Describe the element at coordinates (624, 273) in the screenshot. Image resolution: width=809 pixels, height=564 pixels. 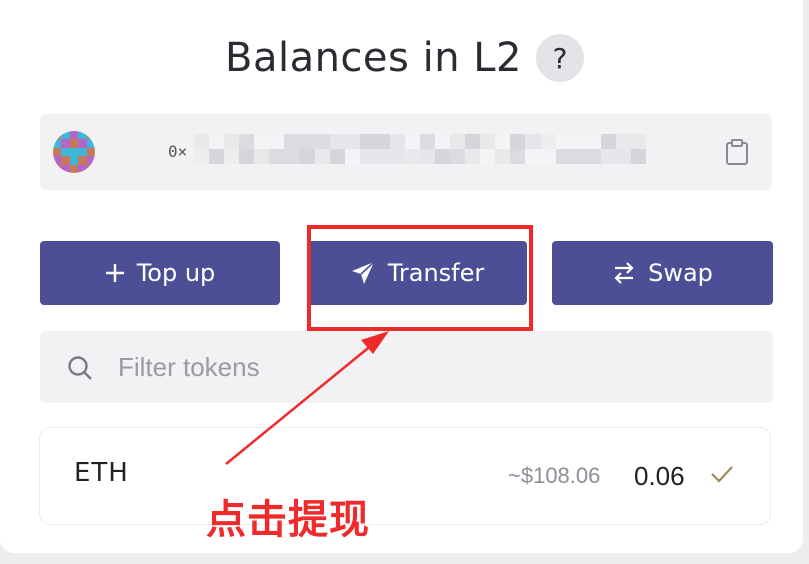
I see `swap-arrows-icon` at that location.